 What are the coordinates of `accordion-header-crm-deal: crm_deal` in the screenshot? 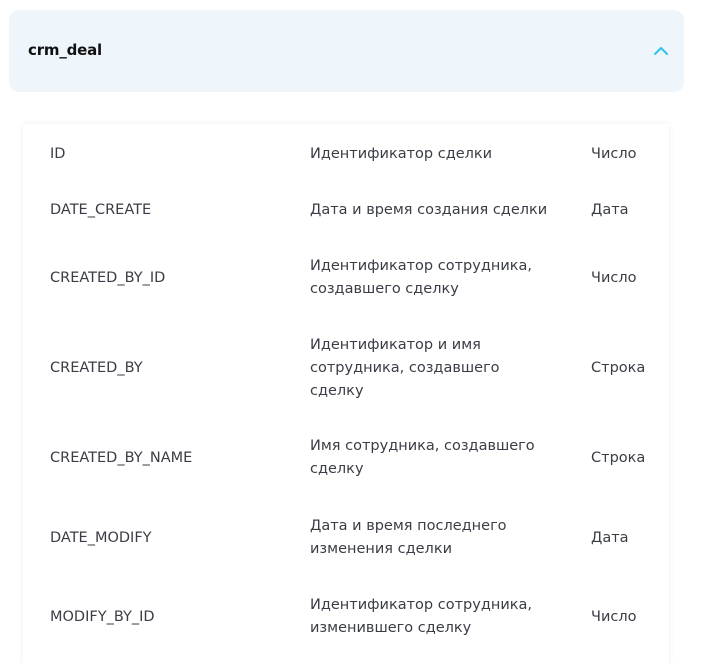 It's located at (346, 51).